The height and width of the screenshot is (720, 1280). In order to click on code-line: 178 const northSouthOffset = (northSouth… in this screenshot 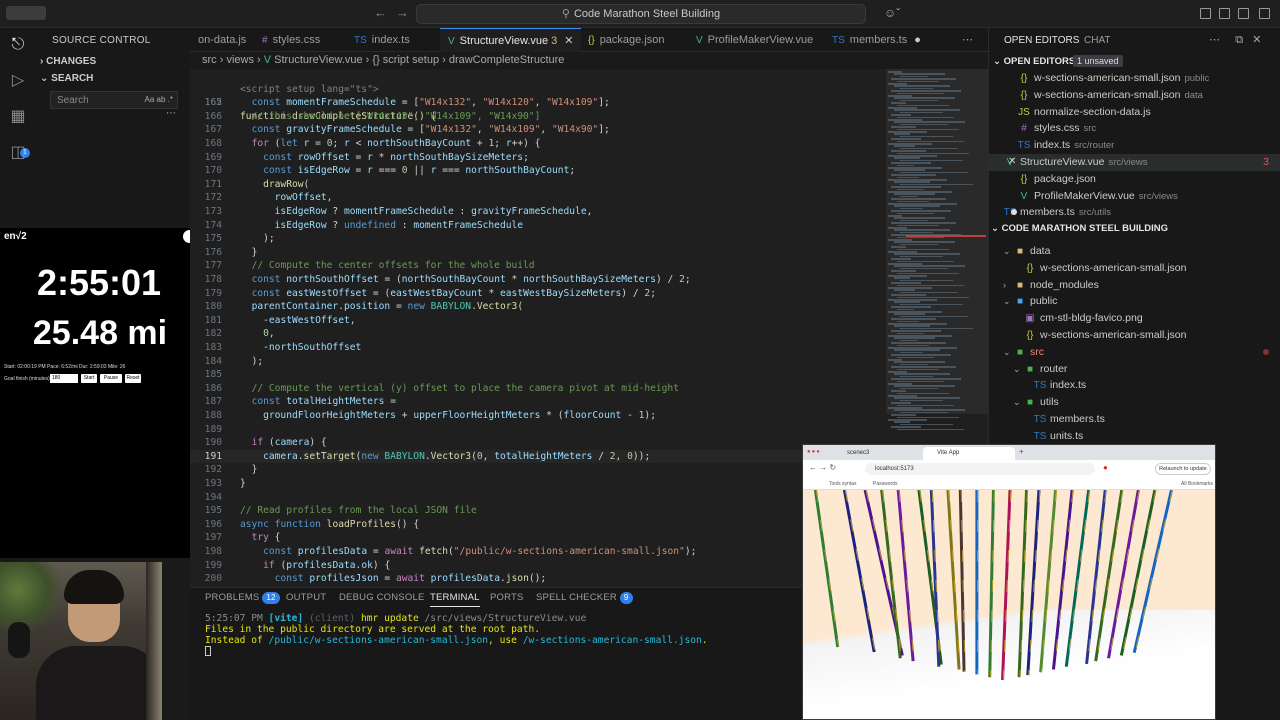, I will do `click(538, 280)`.